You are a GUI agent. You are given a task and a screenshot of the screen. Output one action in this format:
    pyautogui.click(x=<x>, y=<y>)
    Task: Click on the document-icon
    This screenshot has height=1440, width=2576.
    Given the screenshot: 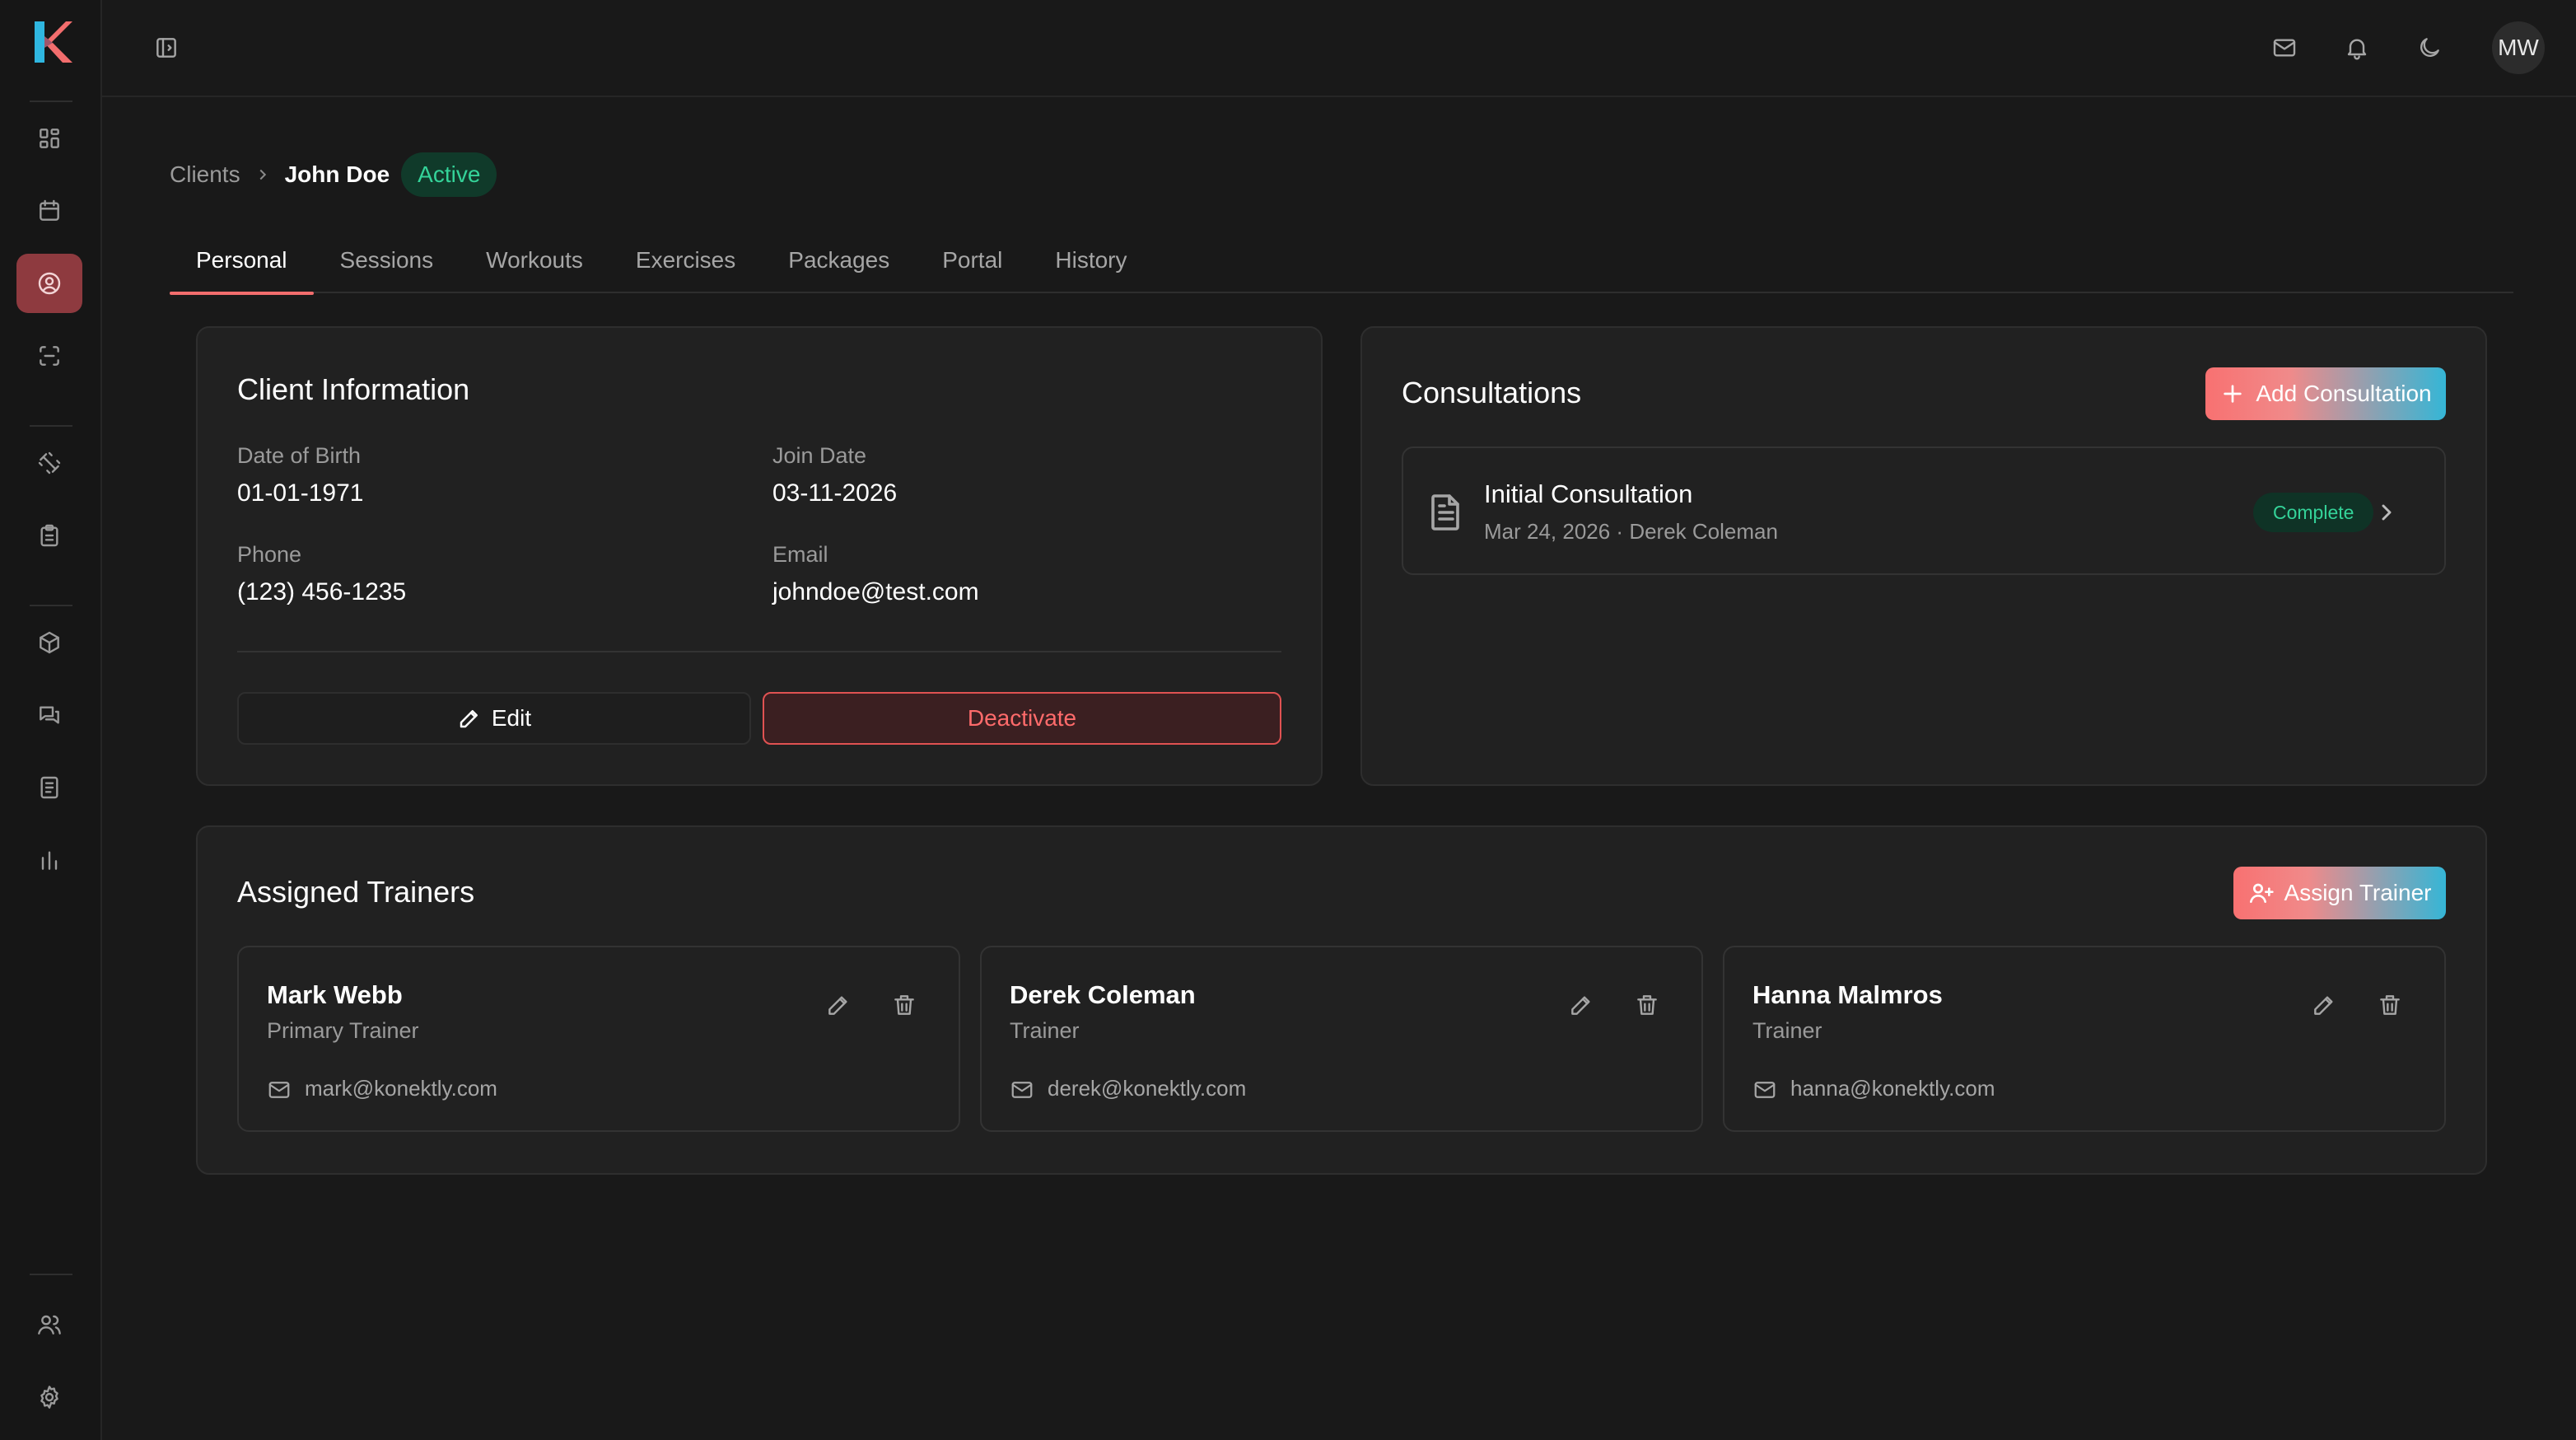 What is the action you would take?
    pyautogui.click(x=49, y=787)
    